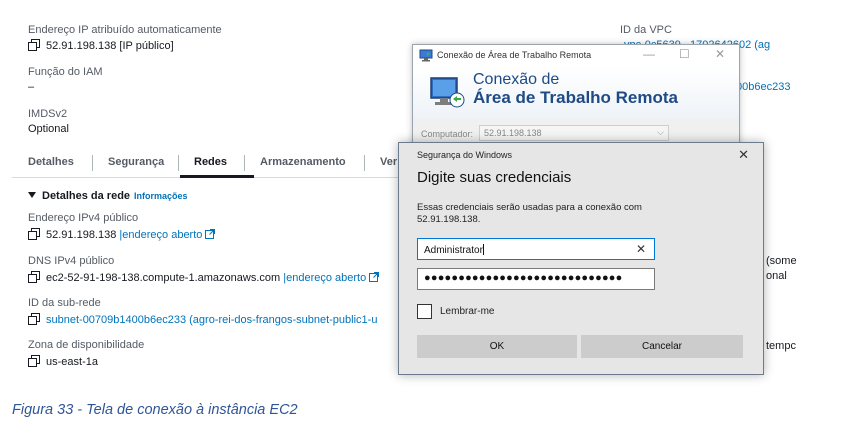 The height and width of the screenshot is (437, 855). I want to click on public-dns-label: DNS IPv4 público, so click(71, 261).